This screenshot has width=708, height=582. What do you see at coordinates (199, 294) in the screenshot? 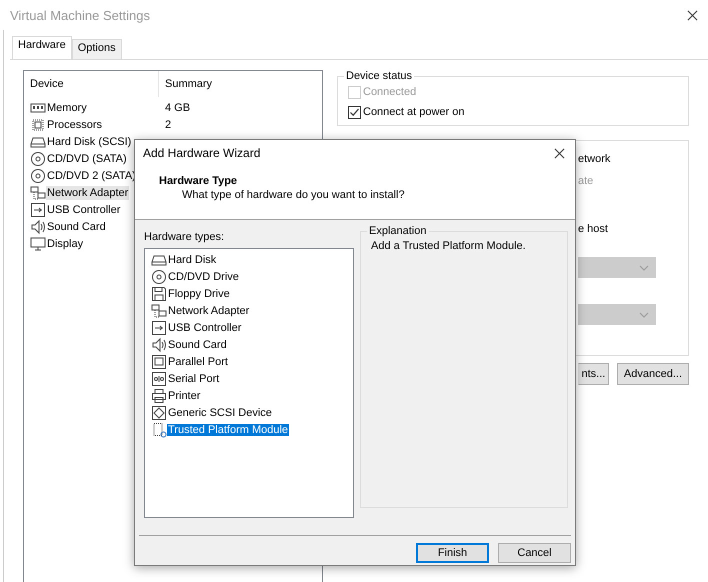
I see `list-item: Floppy Drive` at bounding box center [199, 294].